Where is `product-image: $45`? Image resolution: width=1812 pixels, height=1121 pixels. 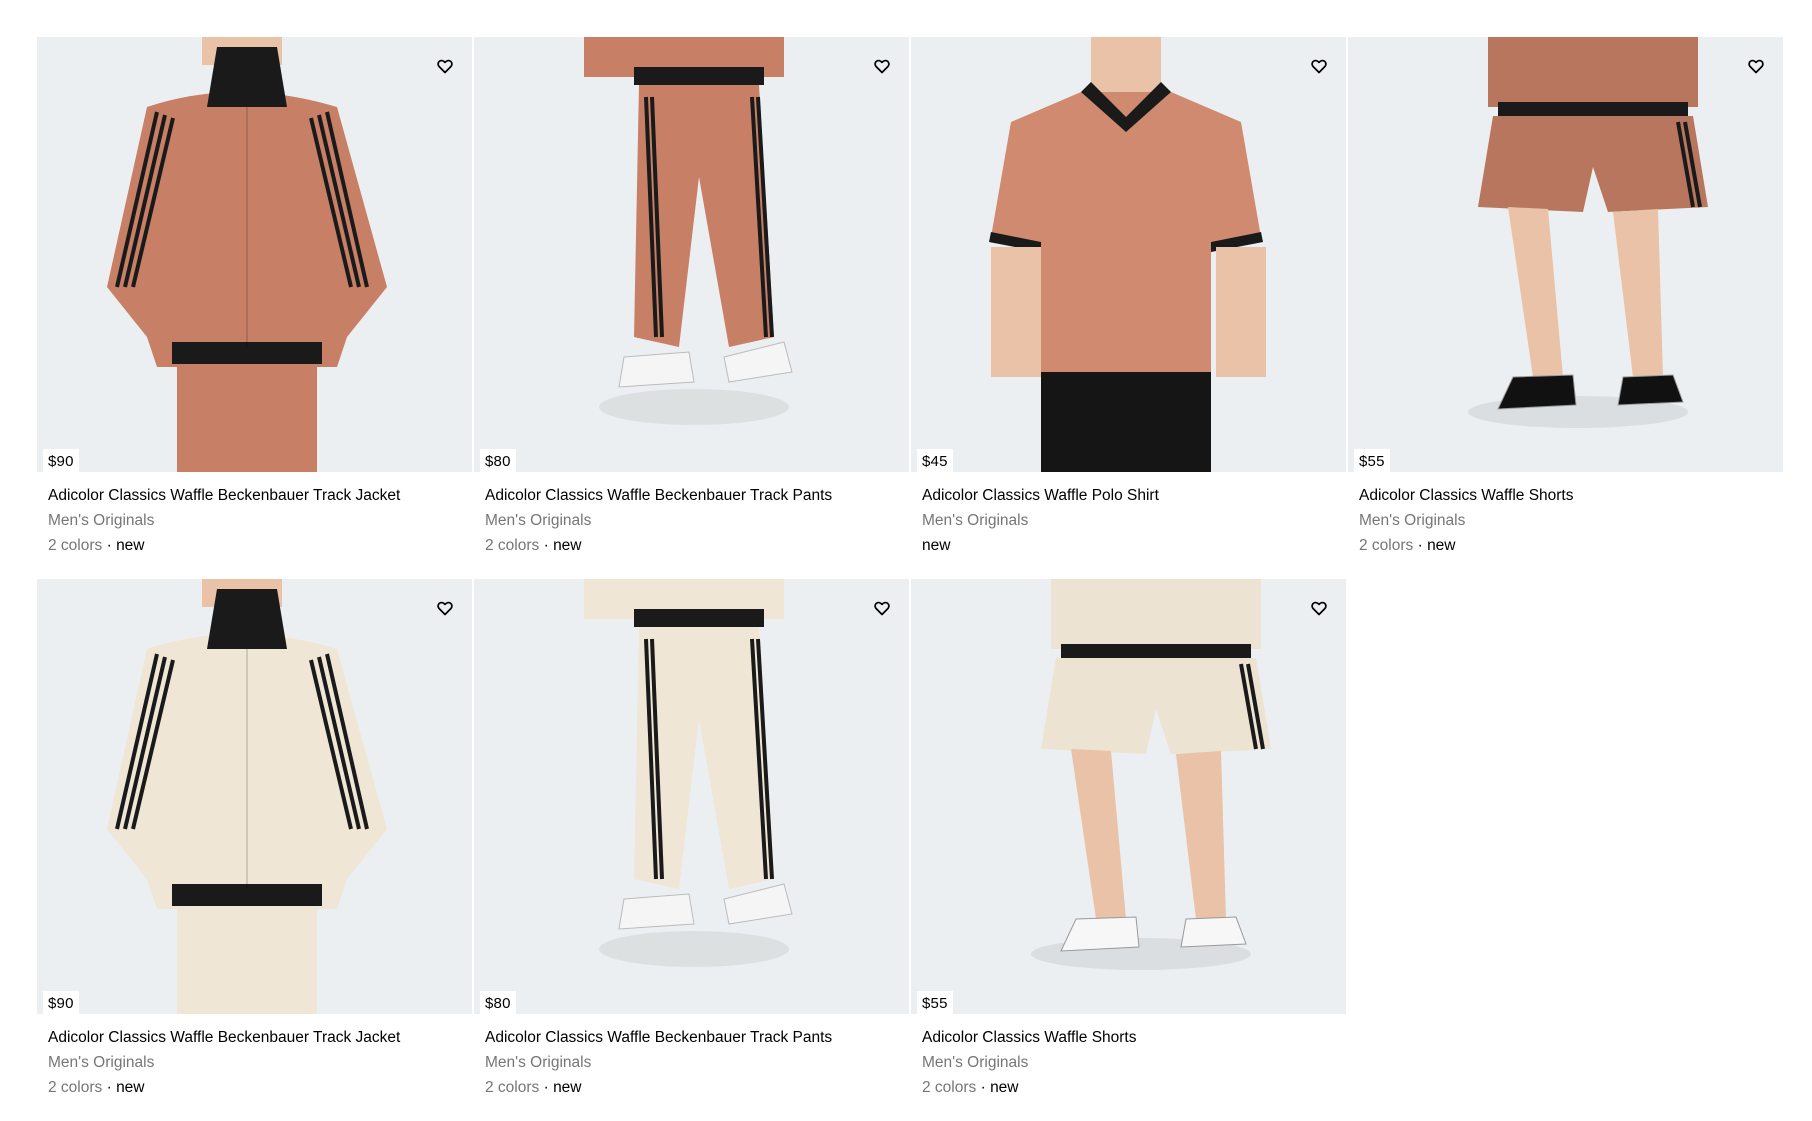
product-image: $45 is located at coordinates (1128, 254).